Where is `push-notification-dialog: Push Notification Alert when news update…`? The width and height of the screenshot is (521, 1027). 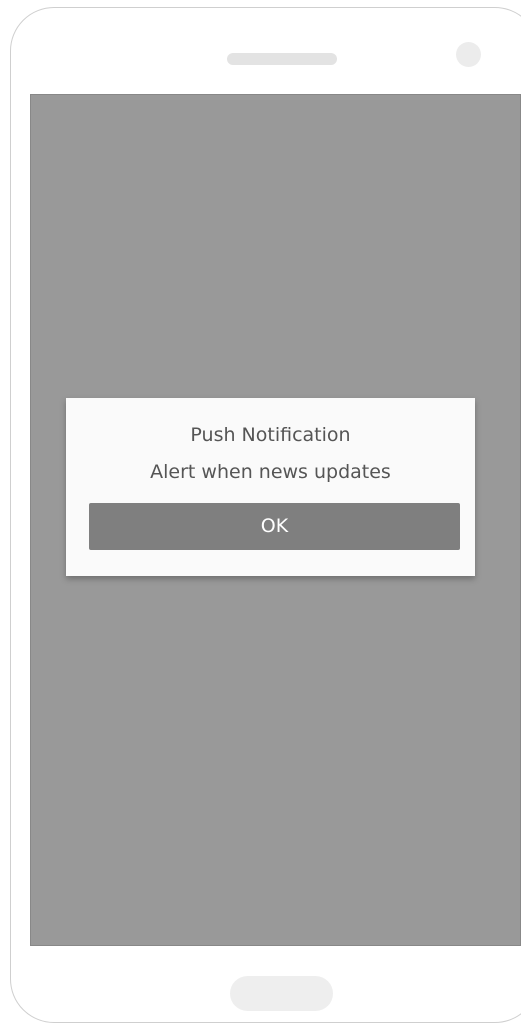
push-notification-dialog: Push Notification Alert when news update… is located at coordinates (270, 487).